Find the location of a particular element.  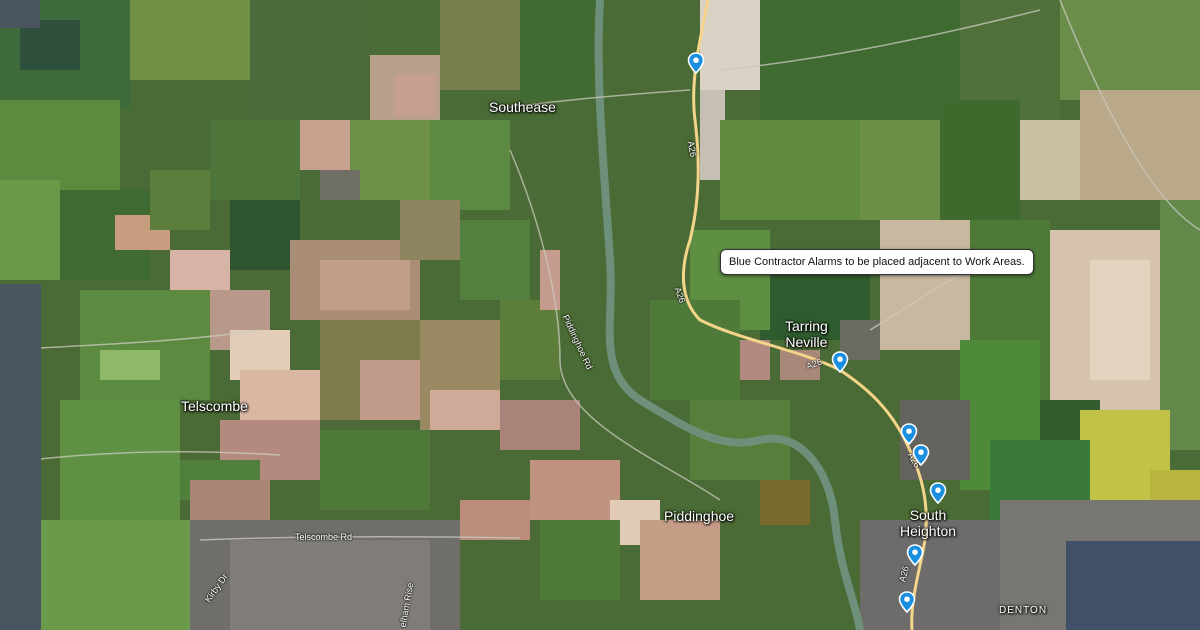

place-label-denton: DENTON is located at coordinates (1023, 610).